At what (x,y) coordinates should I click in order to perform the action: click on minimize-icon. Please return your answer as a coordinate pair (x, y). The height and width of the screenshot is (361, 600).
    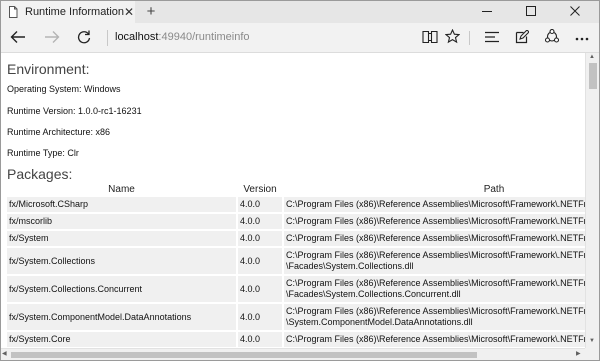
    Looking at the image, I should click on (487, 12).